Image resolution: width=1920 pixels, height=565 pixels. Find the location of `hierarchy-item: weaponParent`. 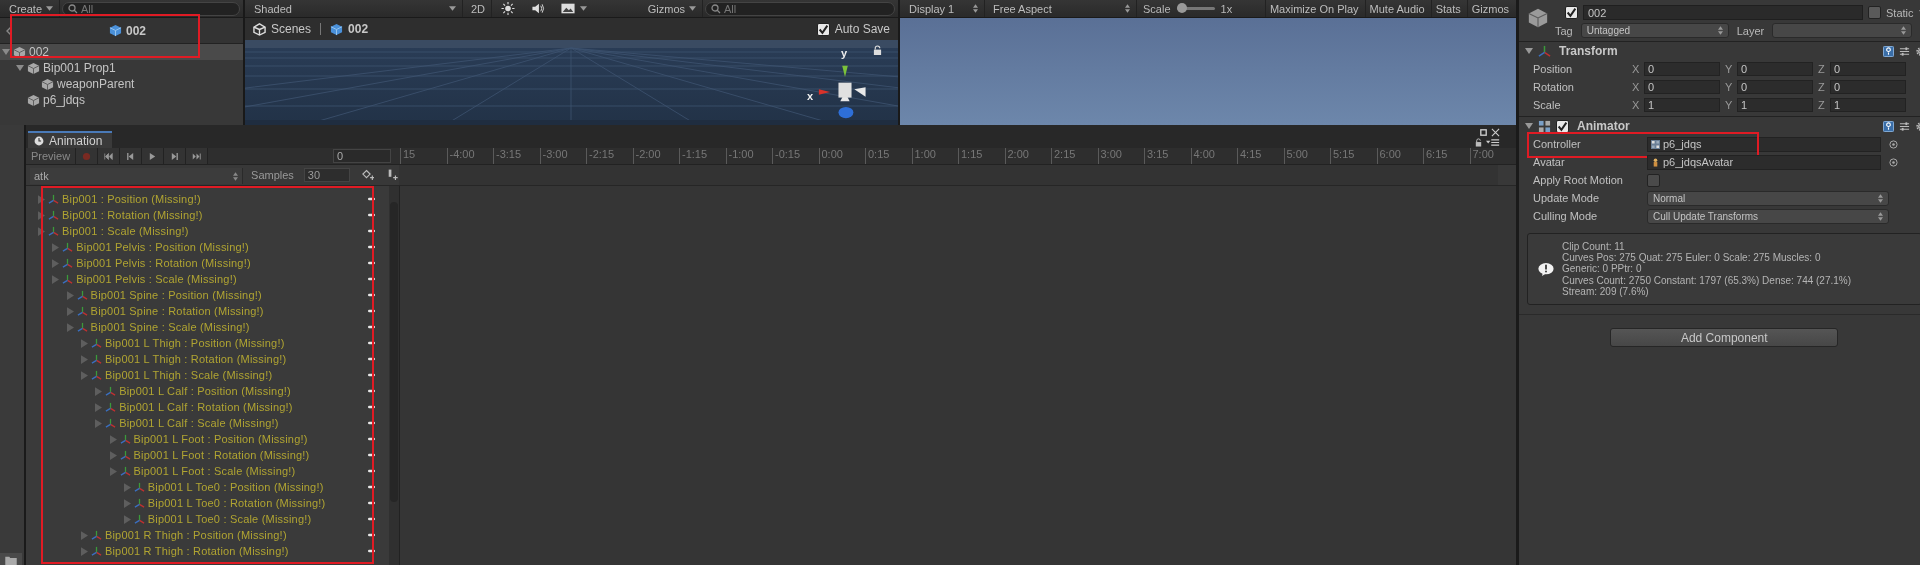

hierarchy-item: weaponParent is located at coordinates (121, 84).